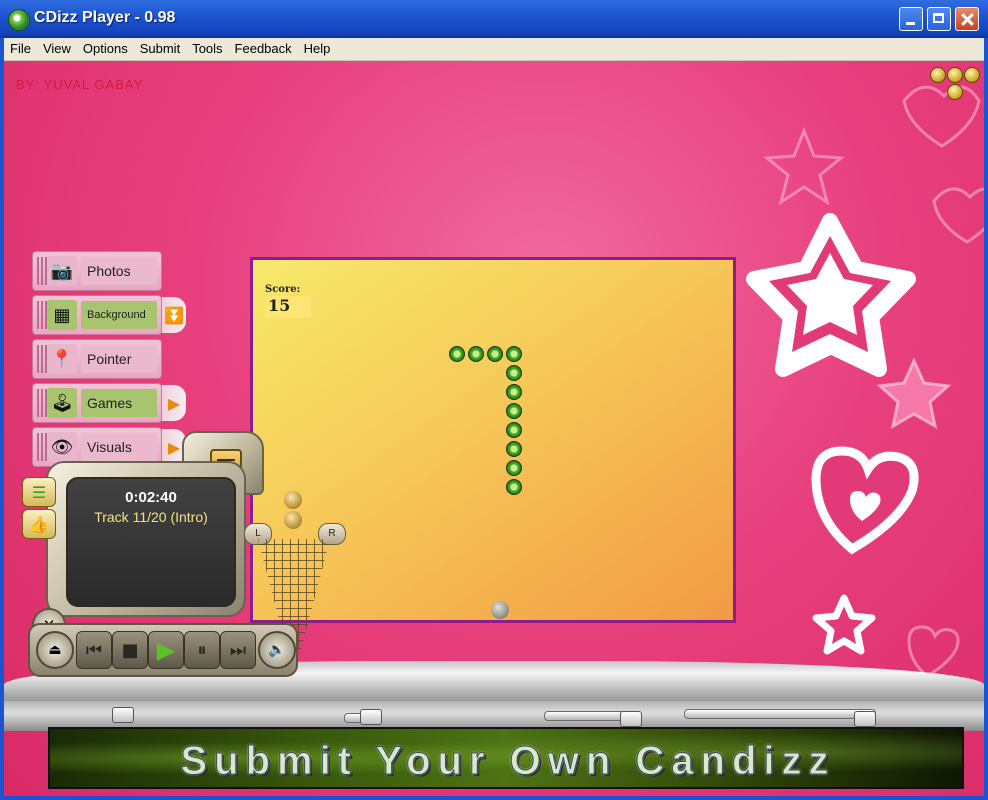  I want to click on sidebar-item-label: Pointer, so click(119, 359).